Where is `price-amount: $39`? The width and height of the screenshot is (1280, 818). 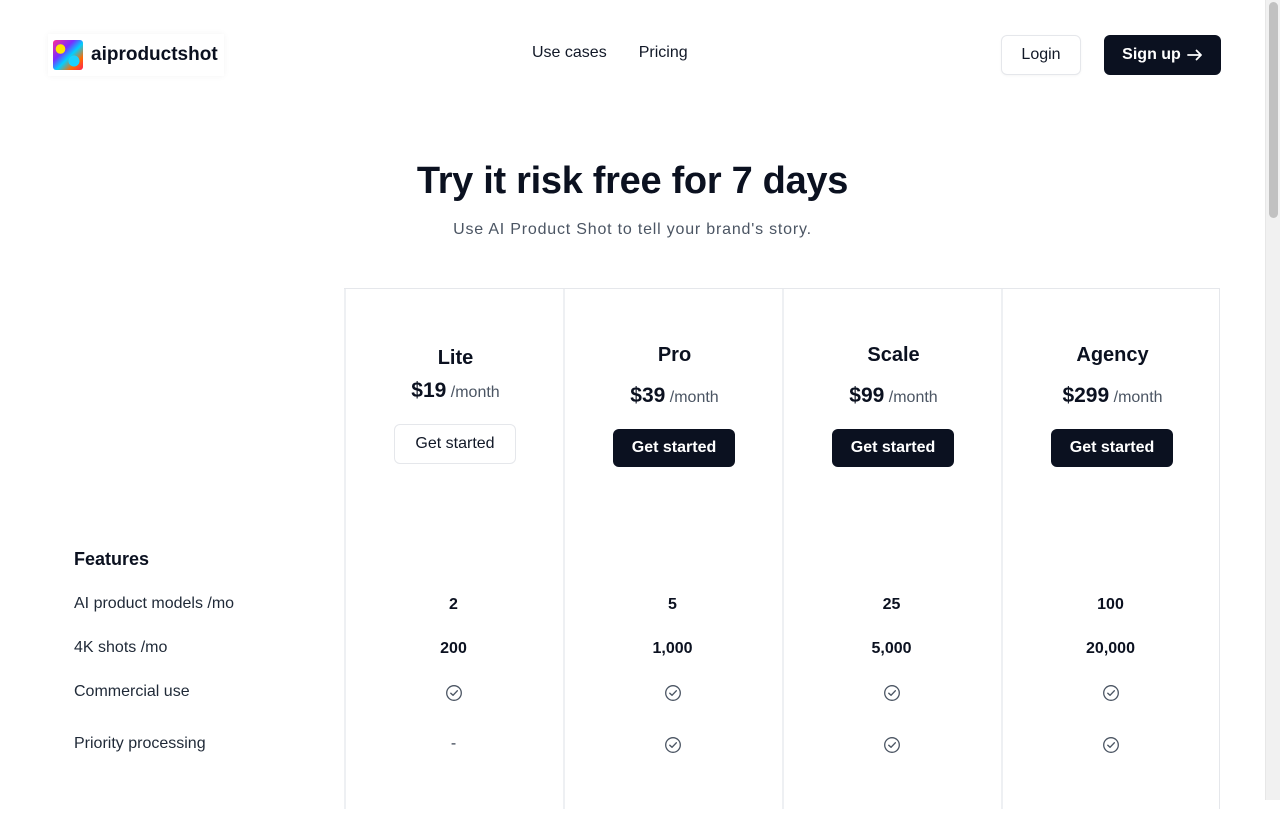 price-amount: $39 is located at coordinates (648, 395).